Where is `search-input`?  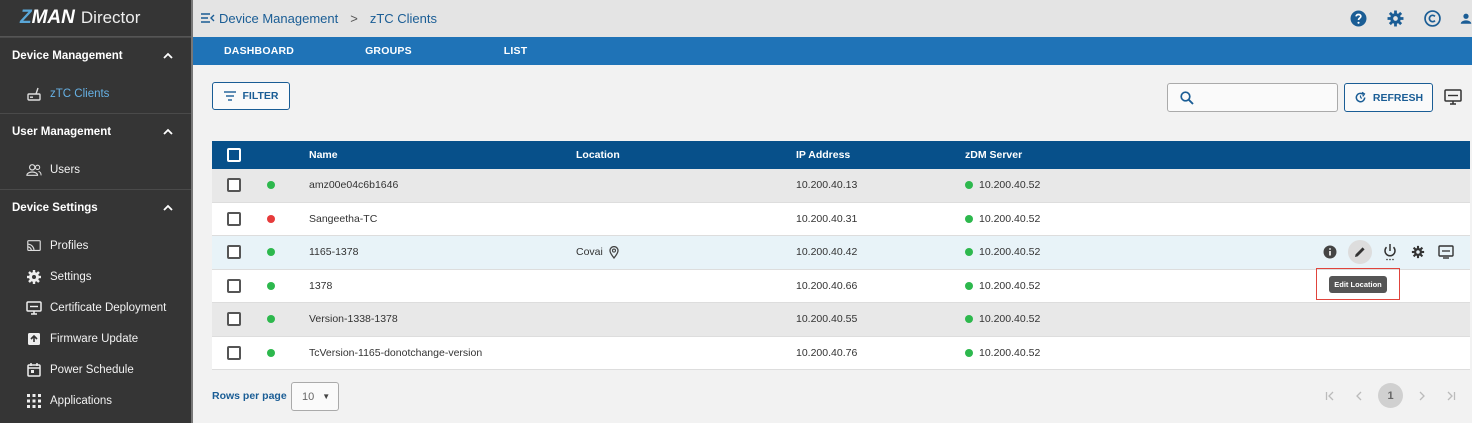 search-input is located at coordinates (1265, 97).